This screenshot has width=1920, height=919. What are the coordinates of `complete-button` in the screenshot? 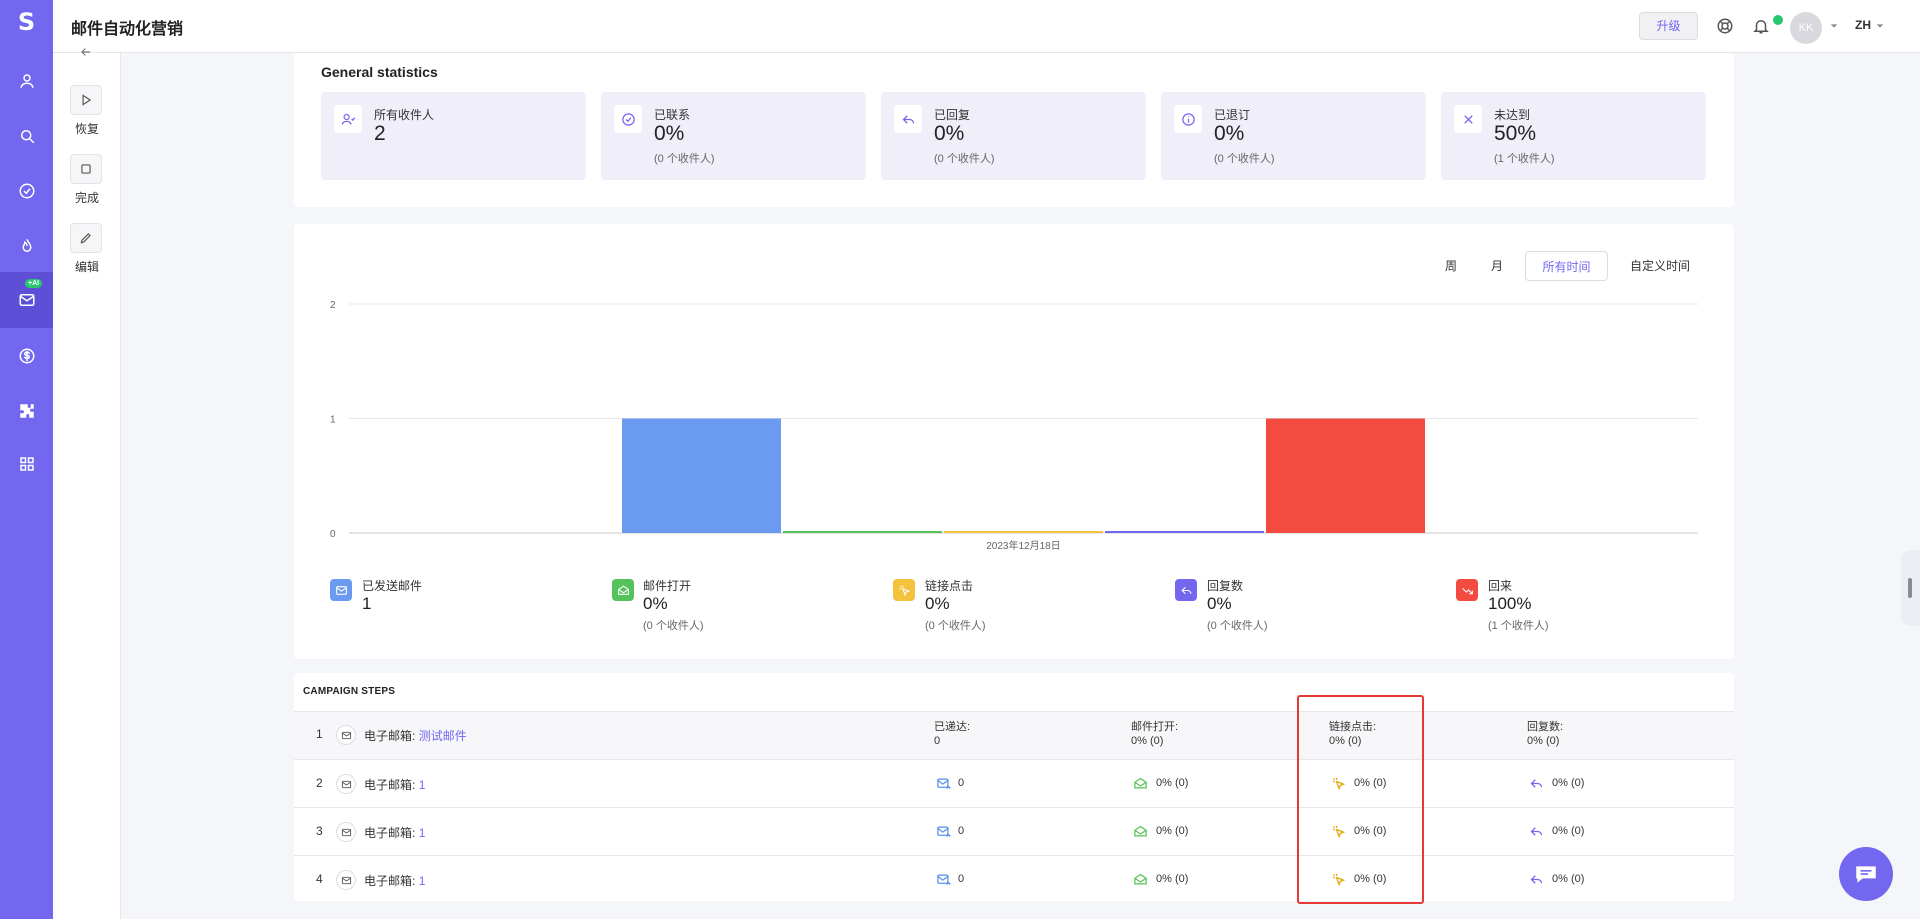 It's located at (86, 169).